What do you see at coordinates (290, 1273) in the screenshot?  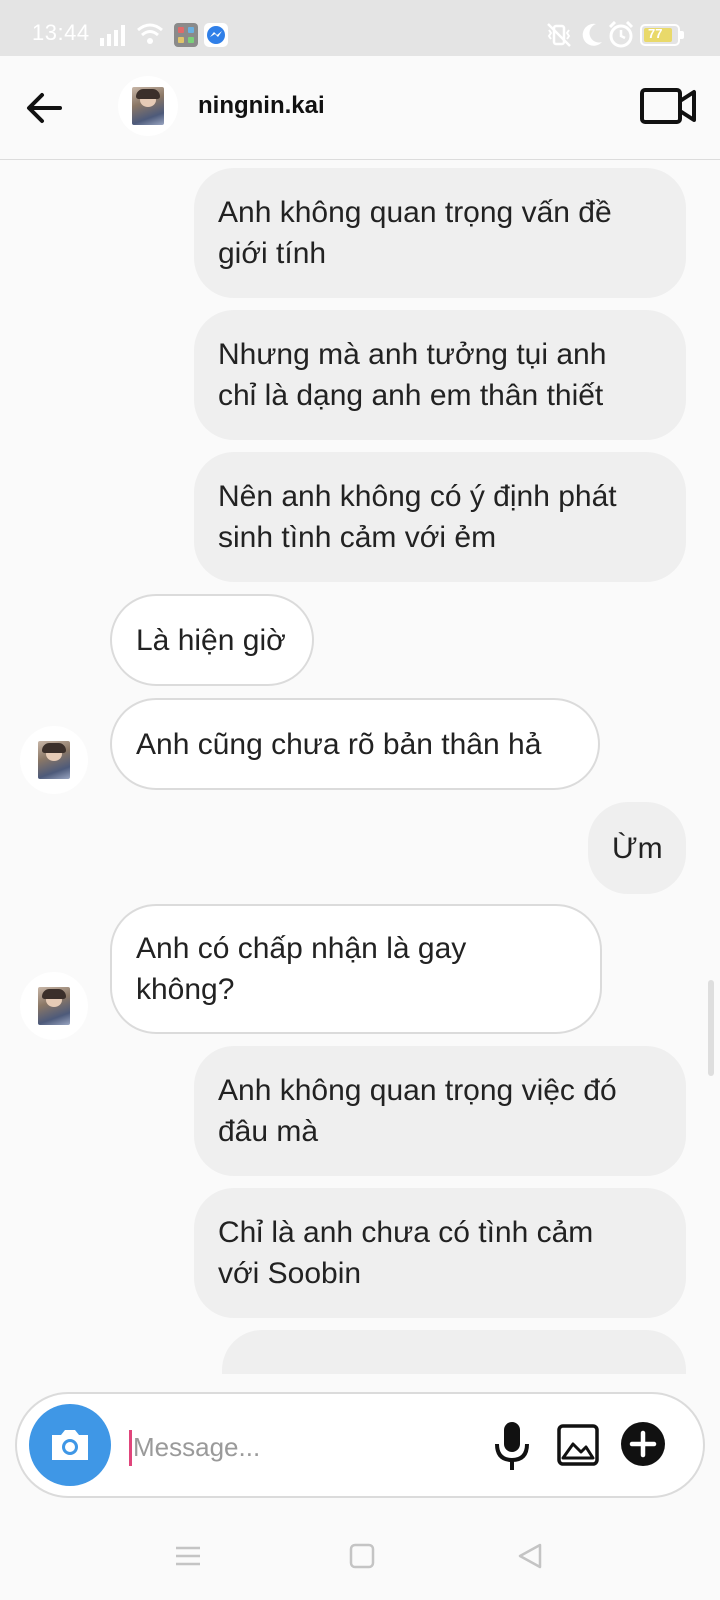 I see `message-text: với Soobin` at bounding box center [290, 1273].